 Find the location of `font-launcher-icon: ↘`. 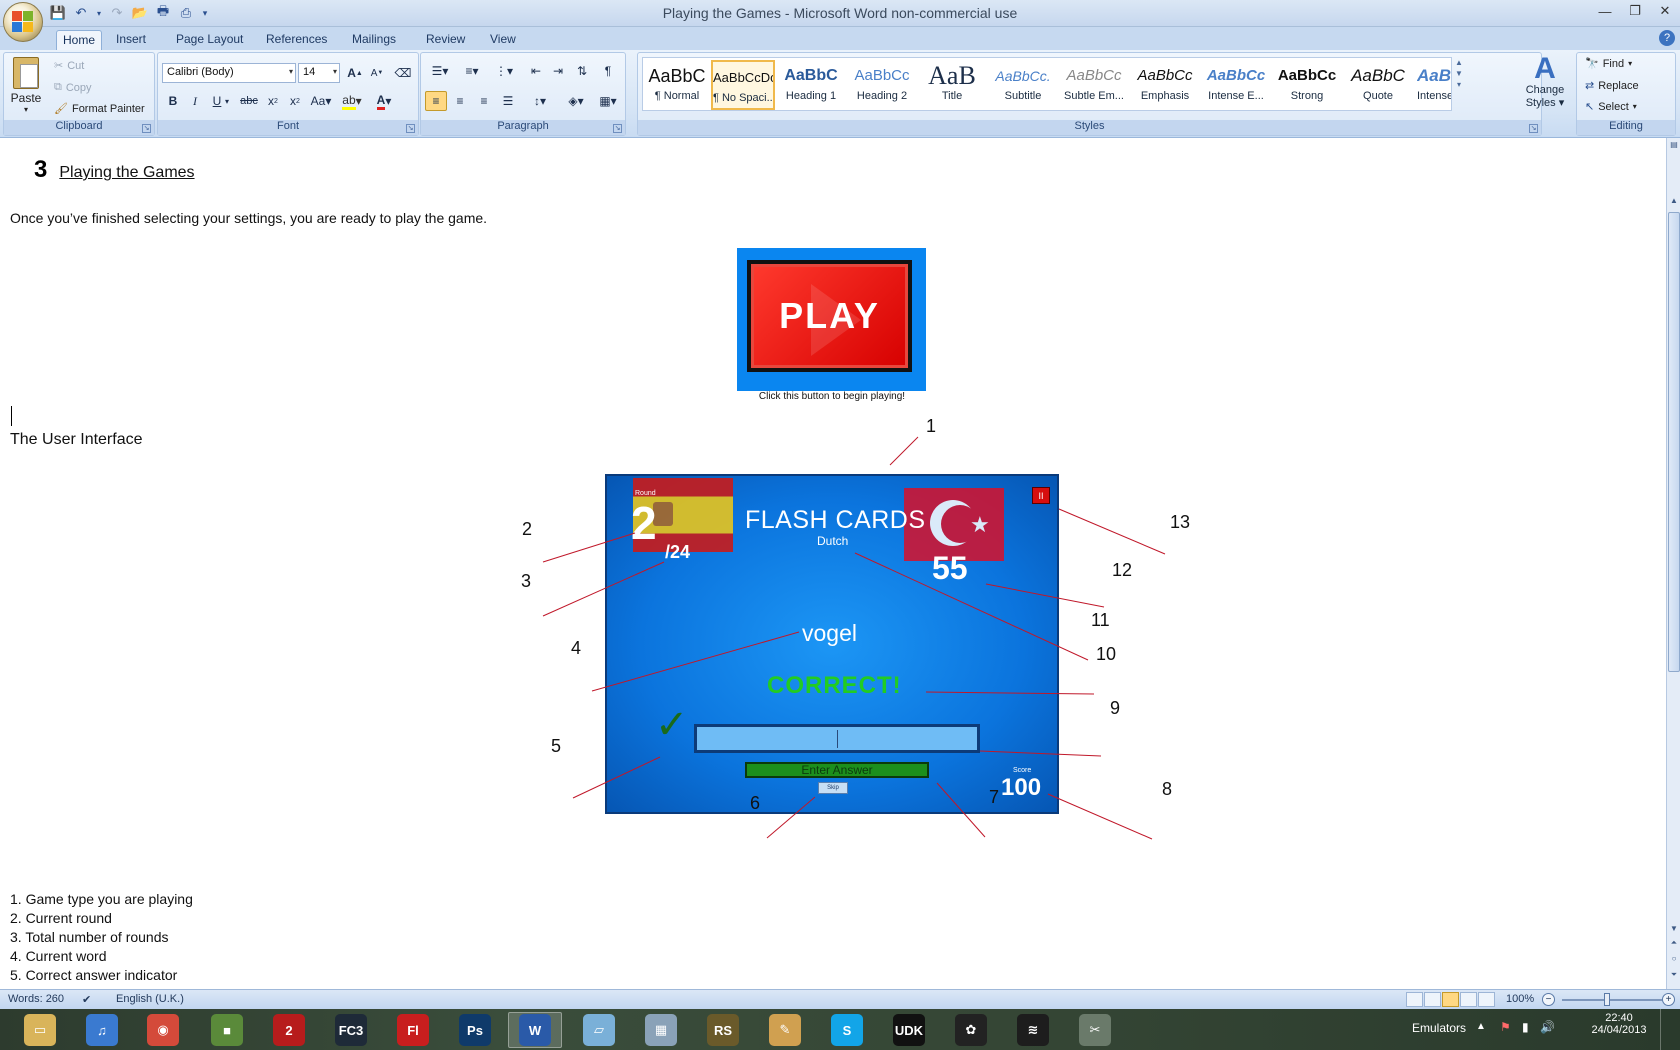

font-launcher-icon: ↘ is located at coordinates (410, 128).